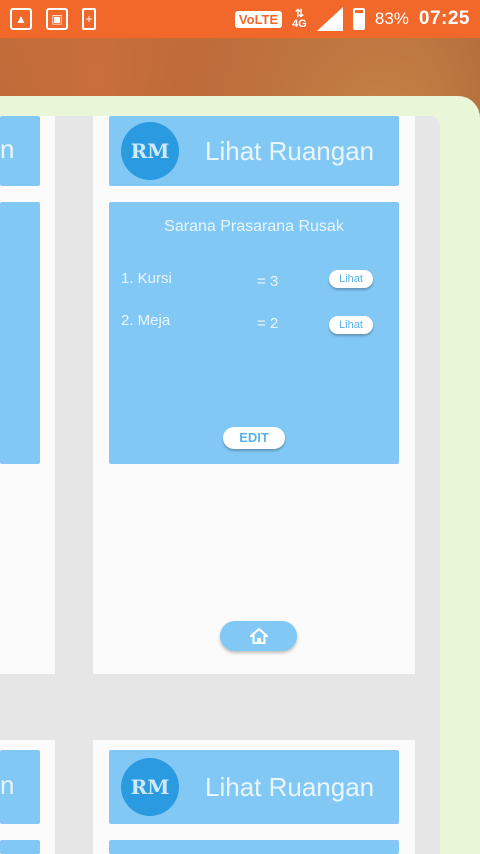  I want to click on battery-icon, so click(358, 19).